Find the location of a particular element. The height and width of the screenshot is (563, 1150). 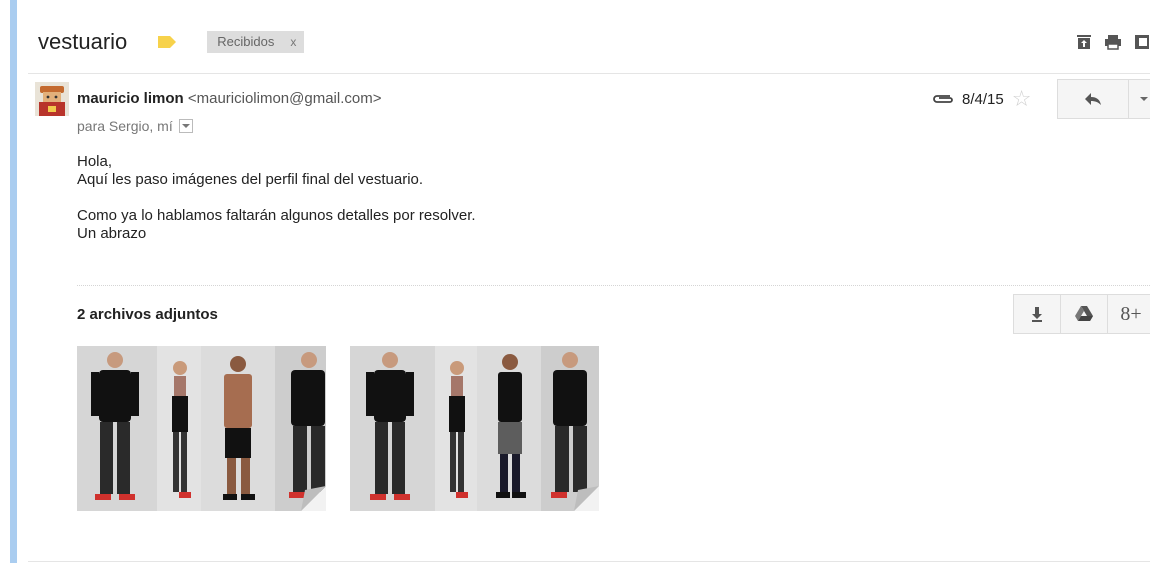

star-icon: ☆ is located at coordinates (1022, 99).